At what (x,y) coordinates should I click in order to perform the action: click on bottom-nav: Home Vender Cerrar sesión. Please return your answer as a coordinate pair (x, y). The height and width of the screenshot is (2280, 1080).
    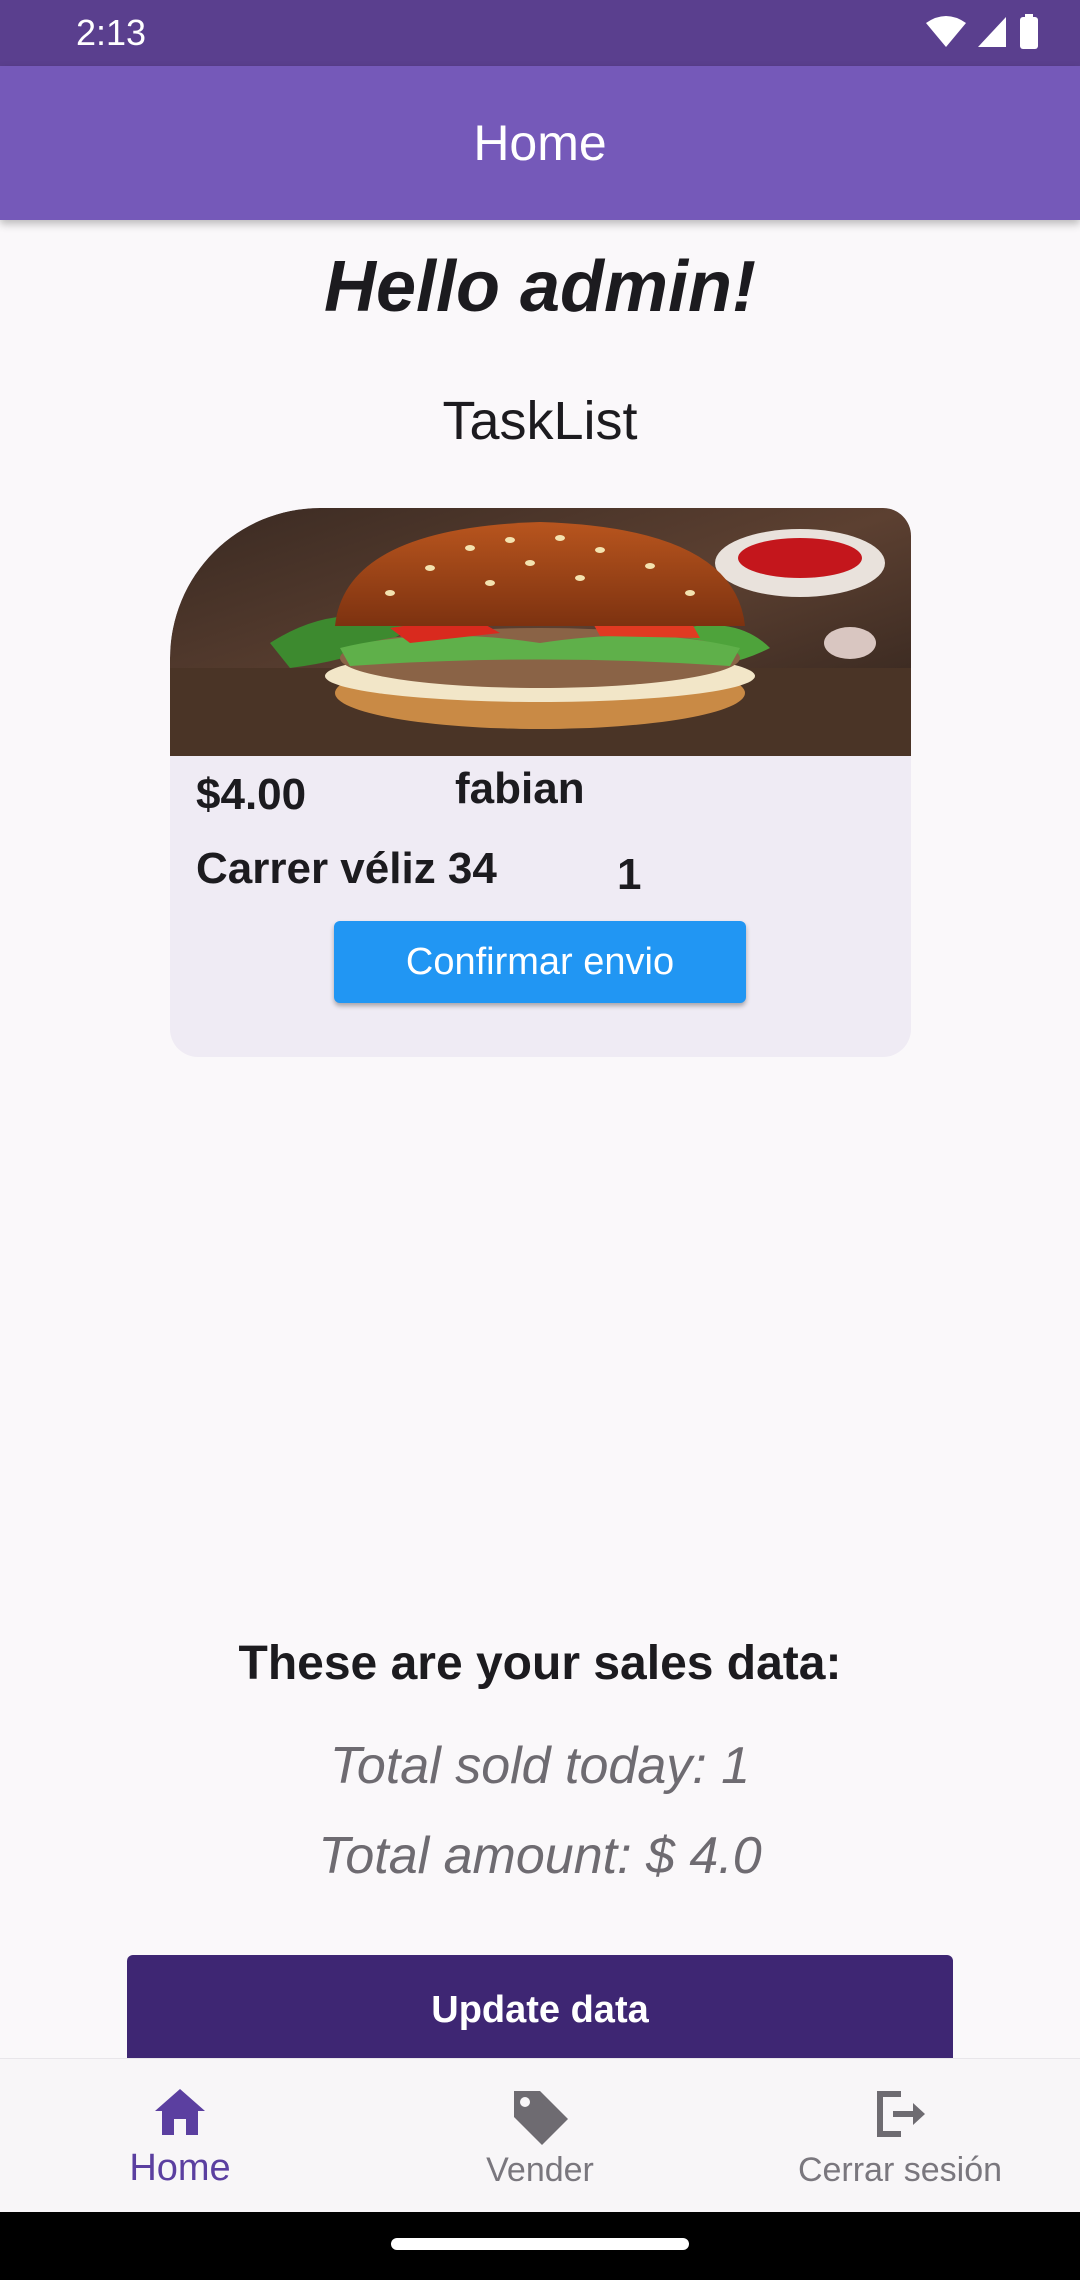
    Looking at the image, I should click on (540, 2135).